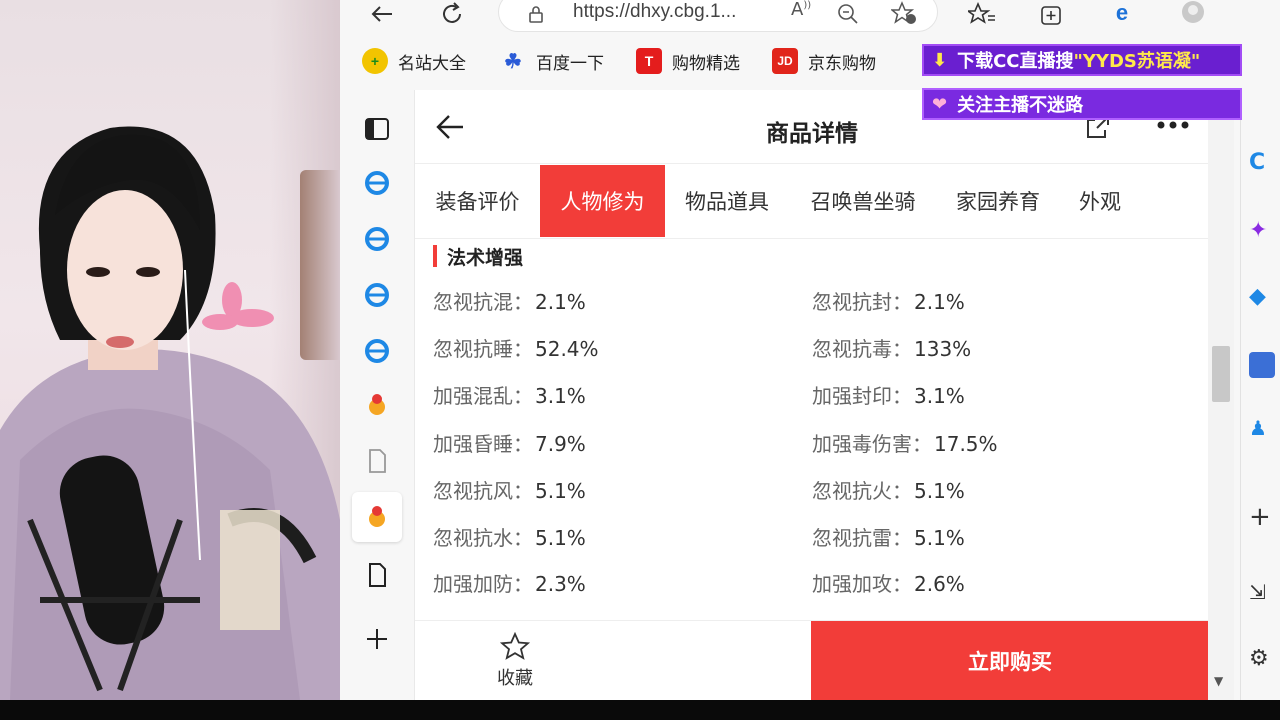 The image size is (1280, 720). I want to click on active-tab, so click(377, 517).